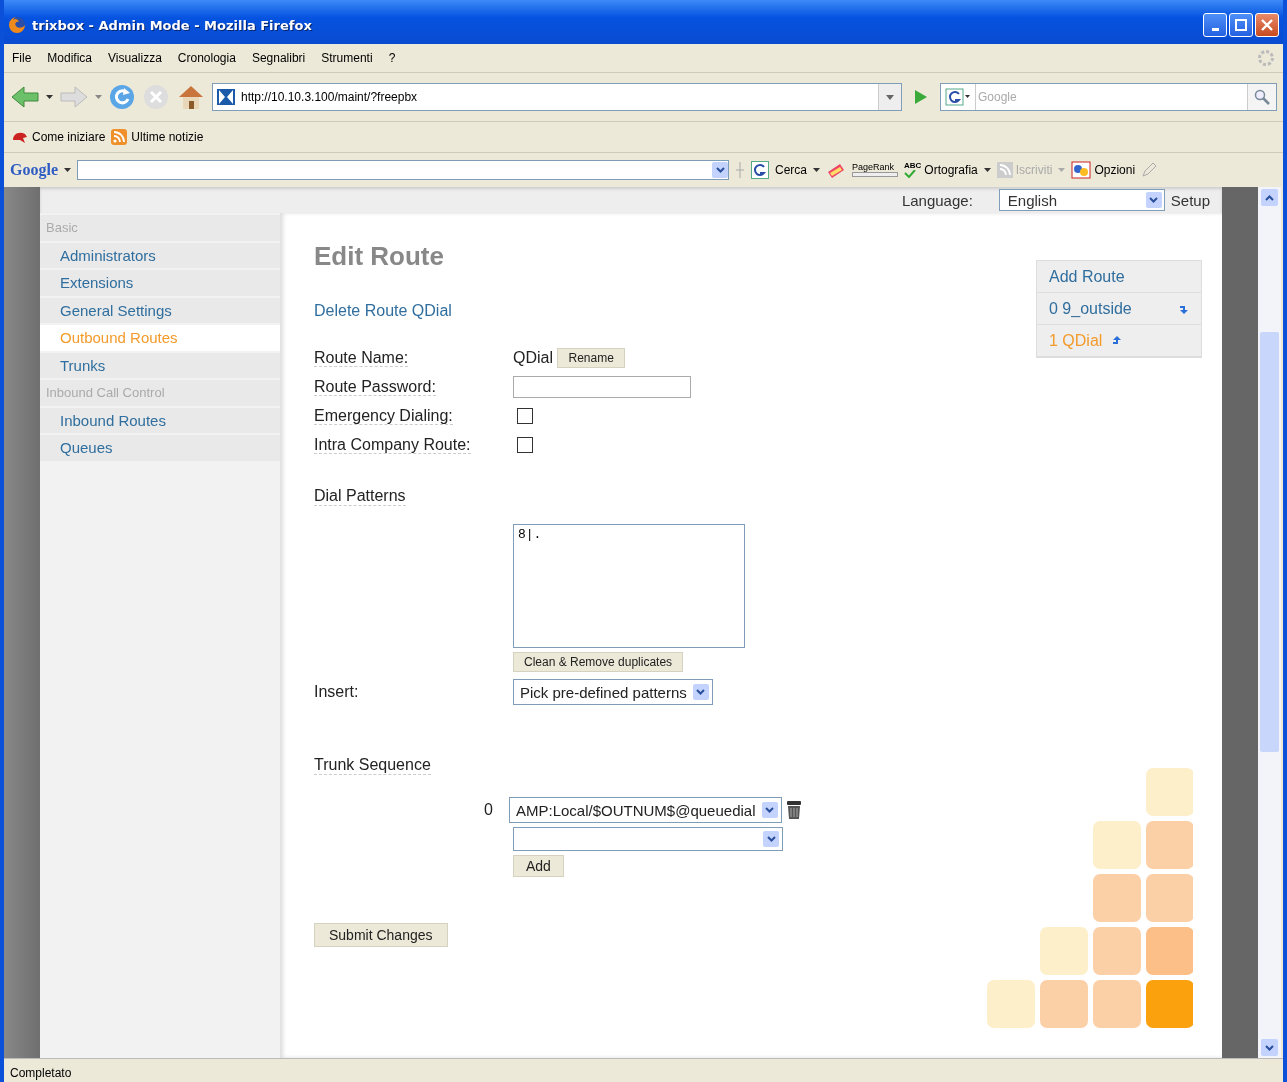 The height and width of the screenshot is (1082, 1287). I want to click on scroll-down-icon, so click(1269, 1047).